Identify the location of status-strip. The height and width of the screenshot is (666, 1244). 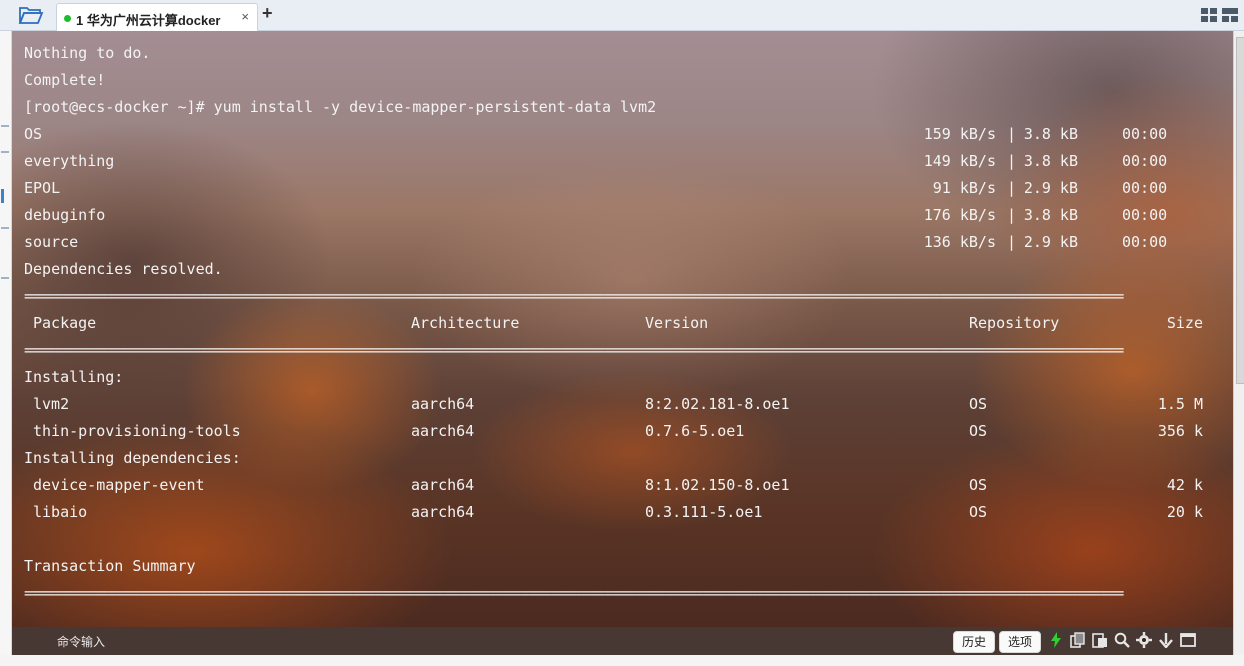
(622, 660).